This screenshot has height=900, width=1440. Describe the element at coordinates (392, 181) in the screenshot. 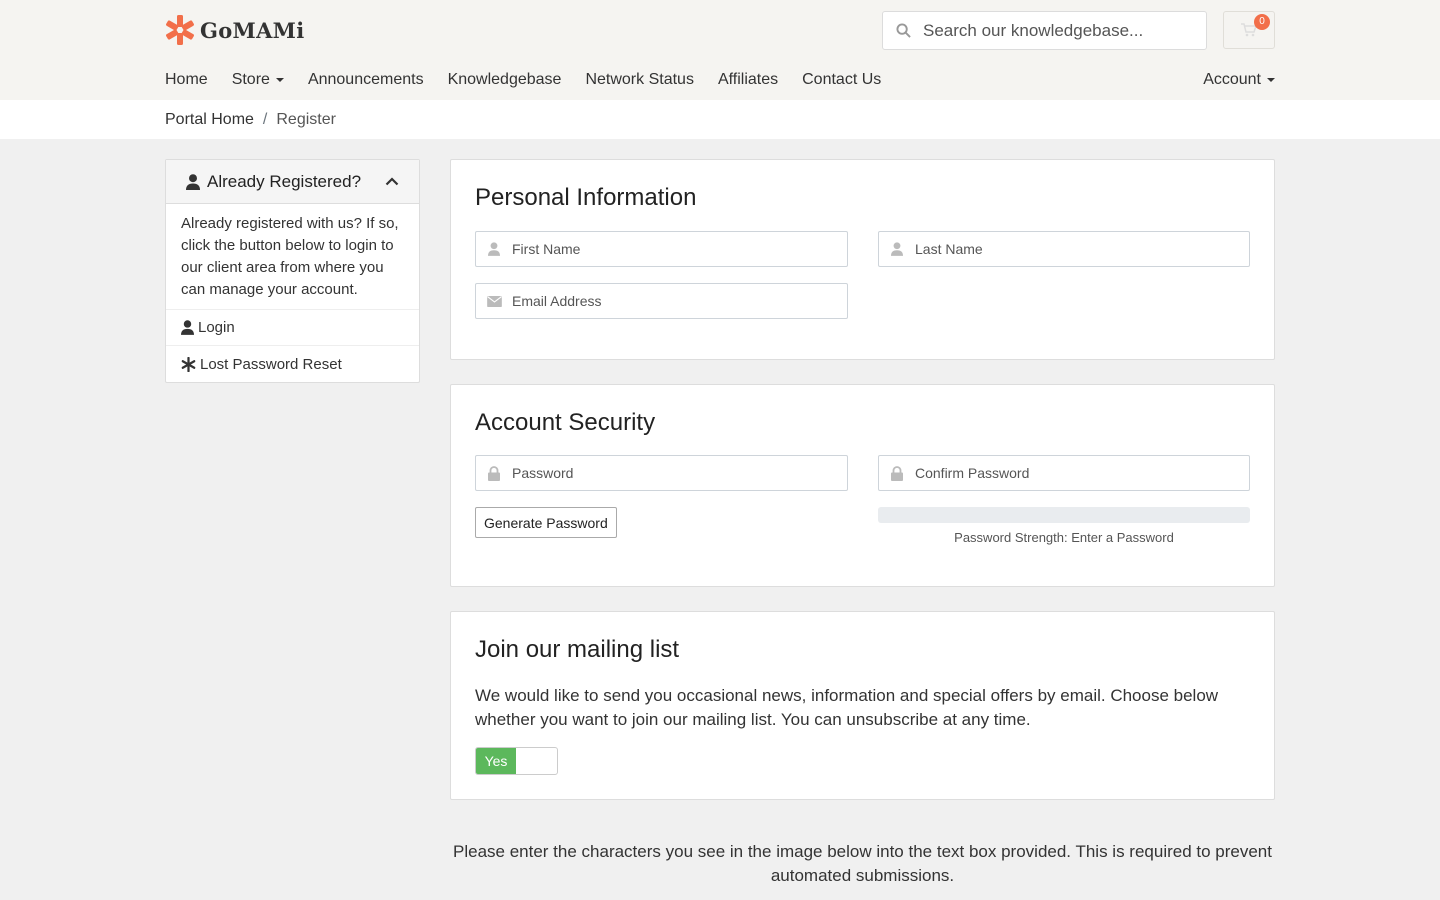

I see `chevron-up-icon` at that location.